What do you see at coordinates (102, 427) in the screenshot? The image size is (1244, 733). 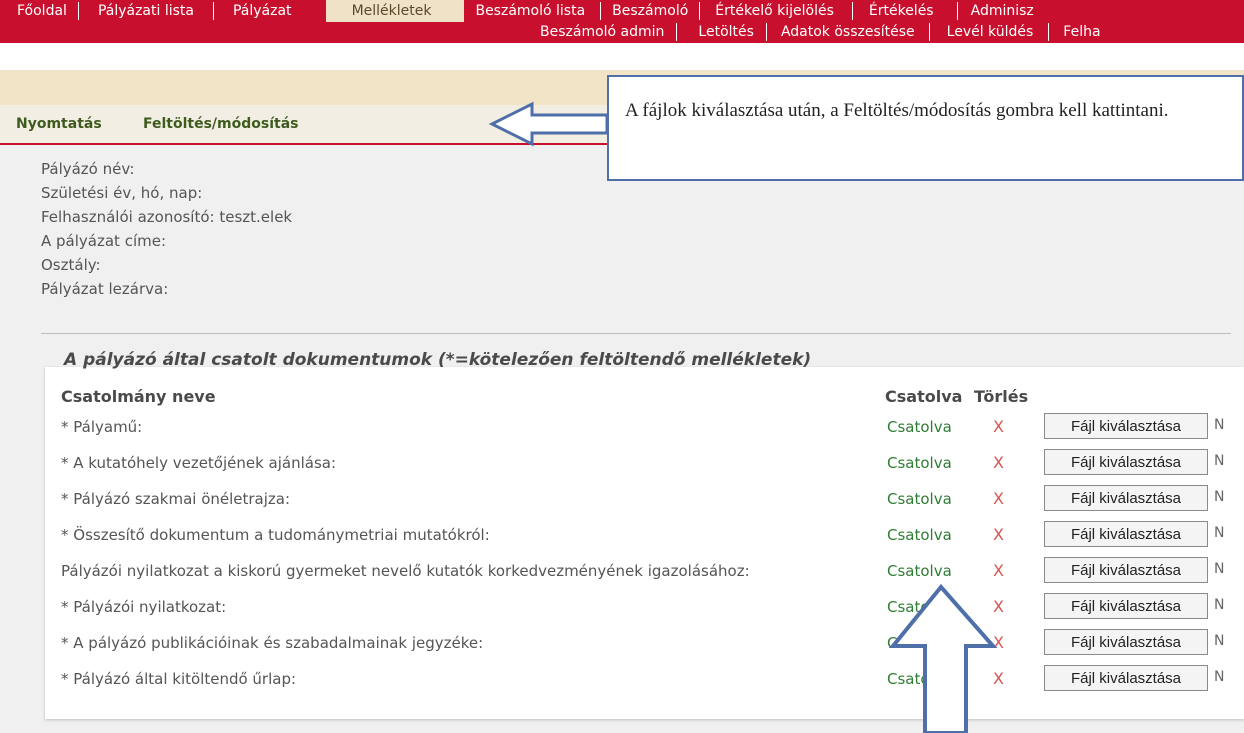 I see `attachment-label: * Pályamű:` at bounding box center [102, 427].